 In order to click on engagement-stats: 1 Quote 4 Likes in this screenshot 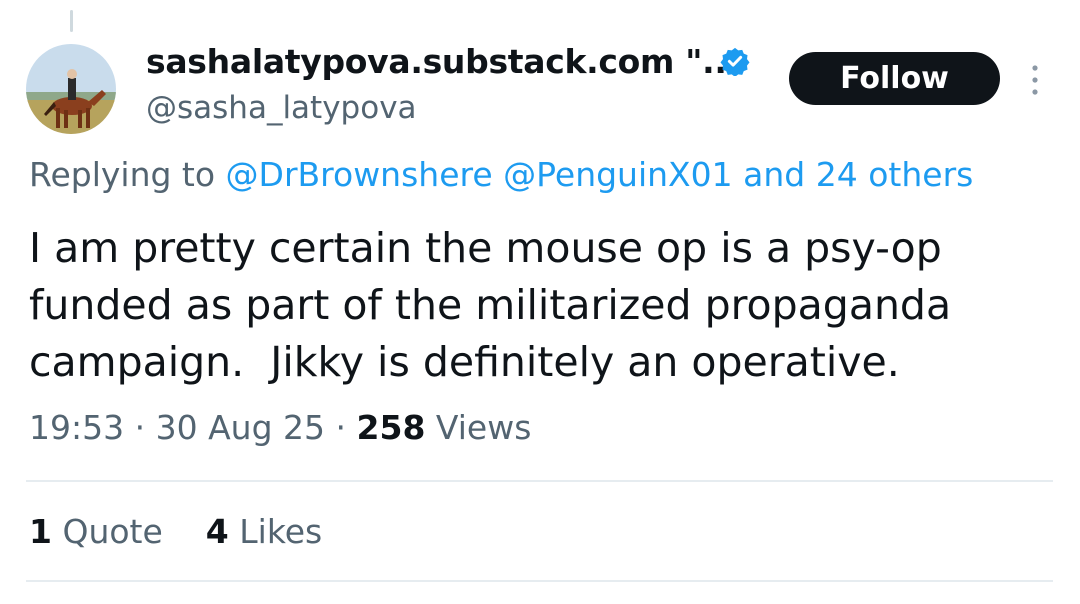, I will do `click(175, 531)`.